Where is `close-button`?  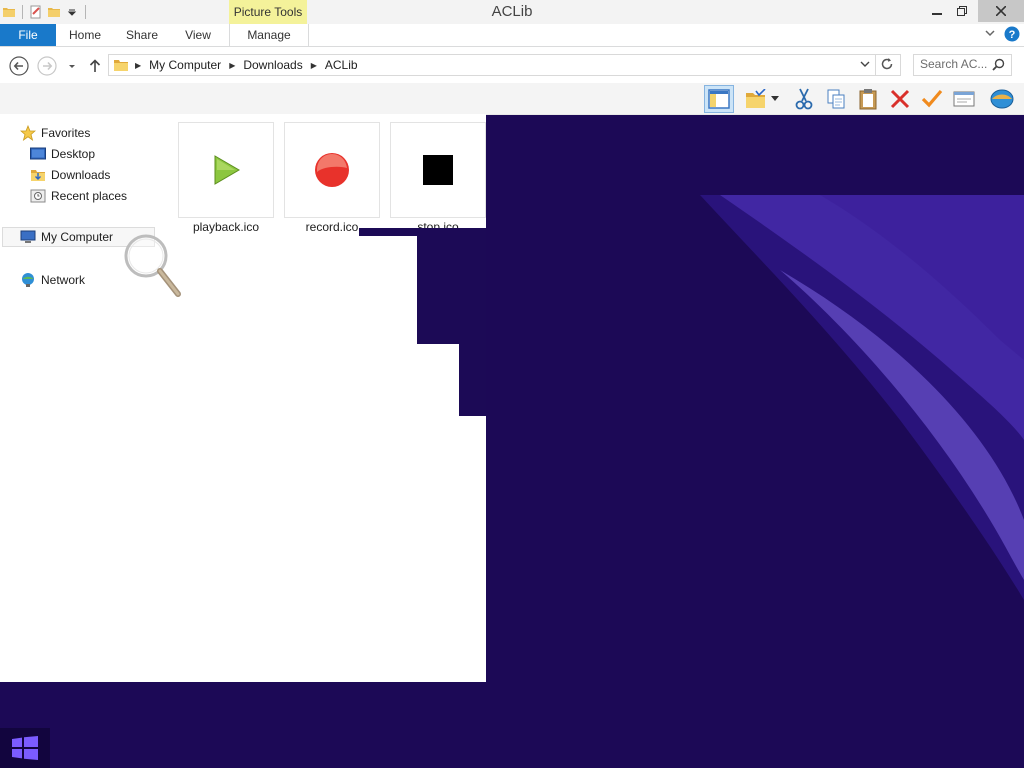 close-button is located at coordinates (1001, 11).